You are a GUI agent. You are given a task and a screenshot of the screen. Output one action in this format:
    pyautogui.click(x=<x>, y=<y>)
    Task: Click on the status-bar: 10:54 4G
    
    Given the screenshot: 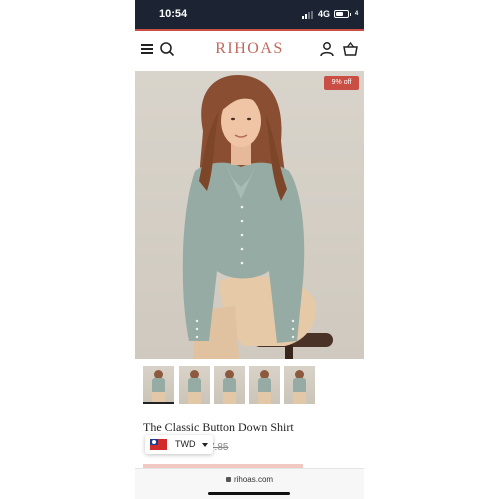 What is the action you would take?
    pyautogui.click(x=249, y=14)
    